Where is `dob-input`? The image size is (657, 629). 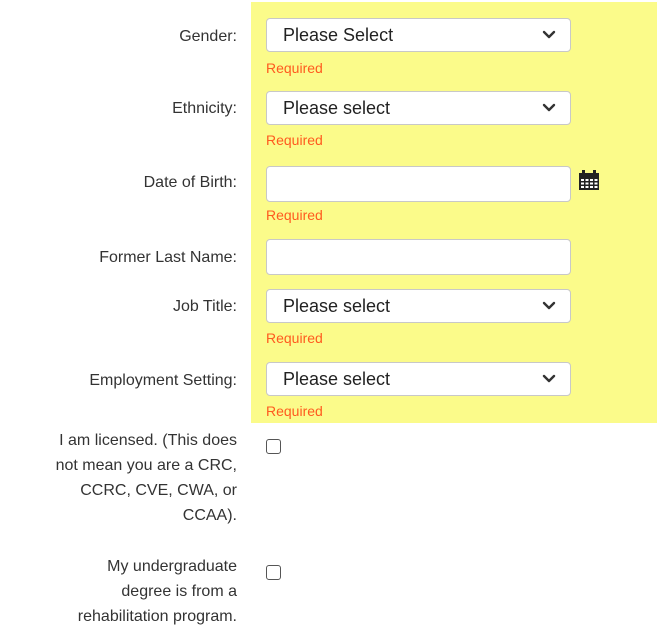 dob-input is located at coordinates (418, 184).